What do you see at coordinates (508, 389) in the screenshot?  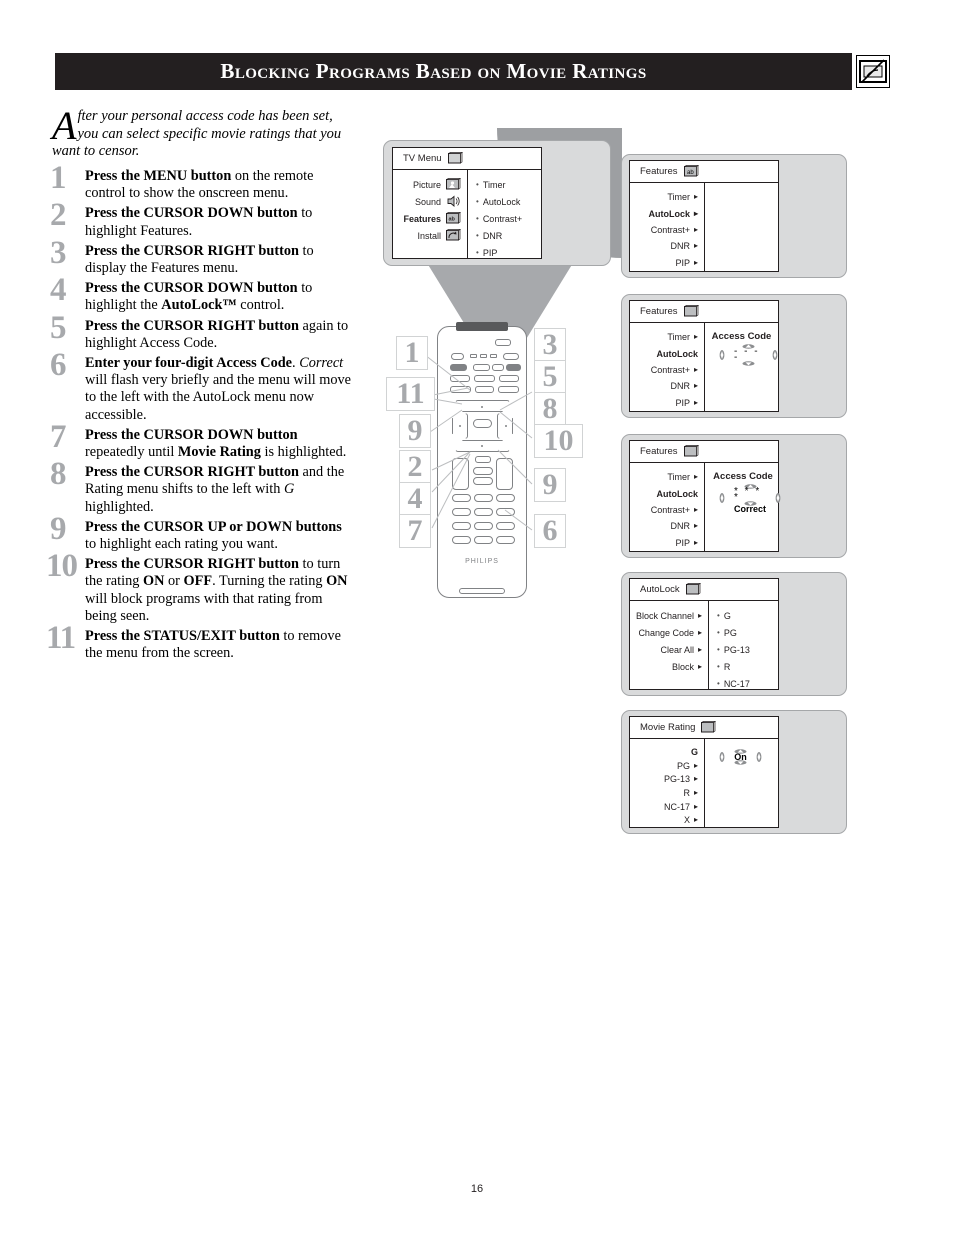 I see `select-button` at bounding box center [508, 389].